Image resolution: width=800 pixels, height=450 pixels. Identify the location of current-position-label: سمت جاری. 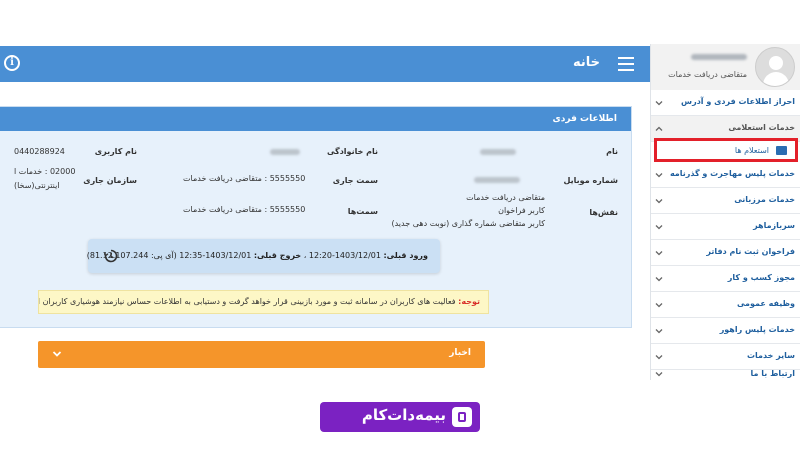
(355, 180).